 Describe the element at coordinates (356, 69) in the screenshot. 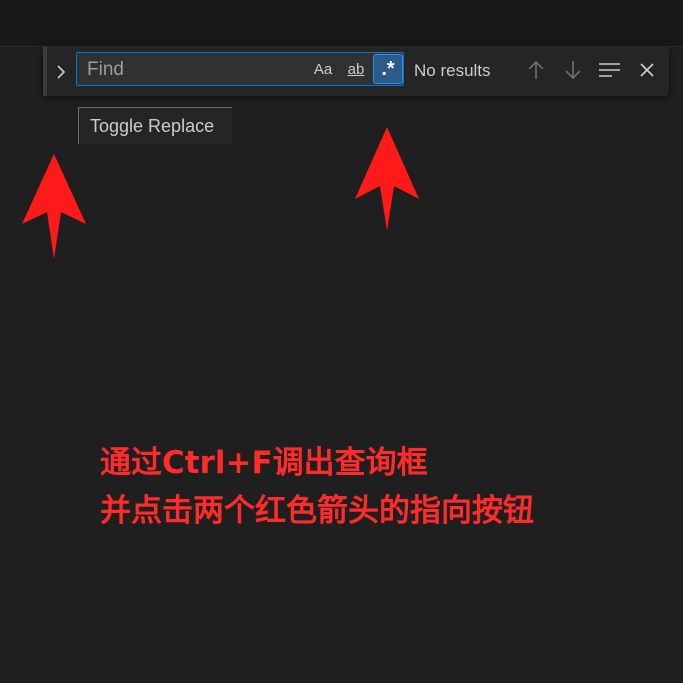

I see `match-whole-word-button: ab` at that location.